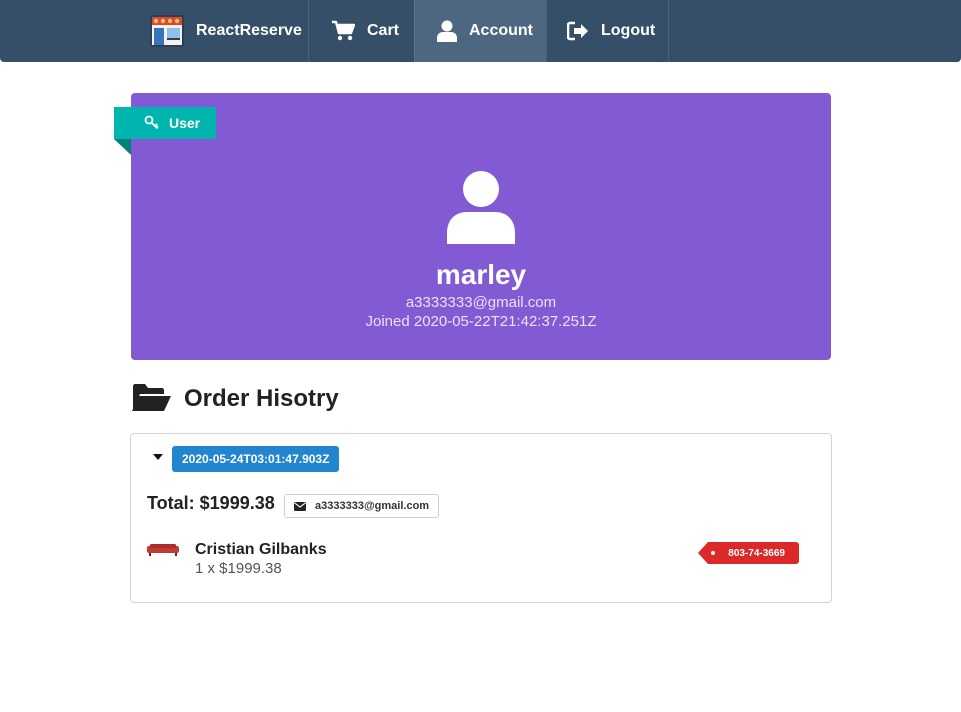 This screenshot has width=961, height=712. What do you see at coordinates (578, 31) in the screenshot?
I see `sign-out-icon` at bounding box center [578, 31].